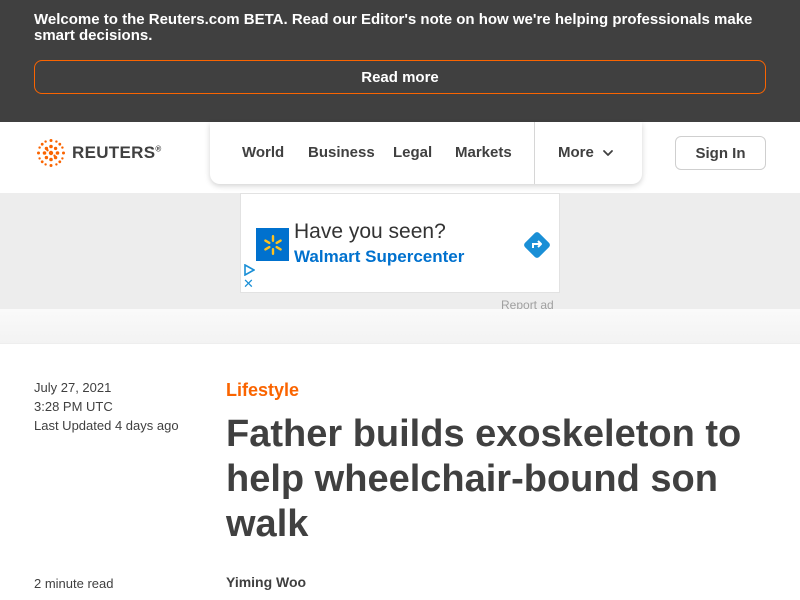 The height and width of the screenshot is (600, 800). I want to click on spacer, so click(400, 326).